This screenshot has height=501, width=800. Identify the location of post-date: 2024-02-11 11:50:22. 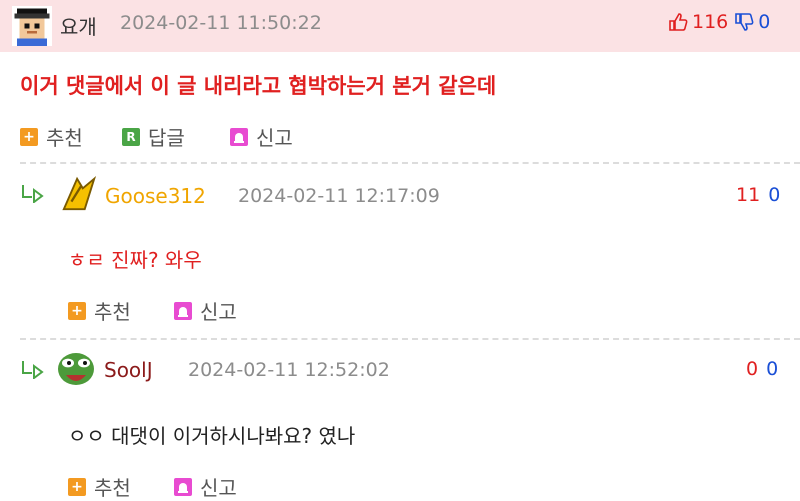
(221, 23).